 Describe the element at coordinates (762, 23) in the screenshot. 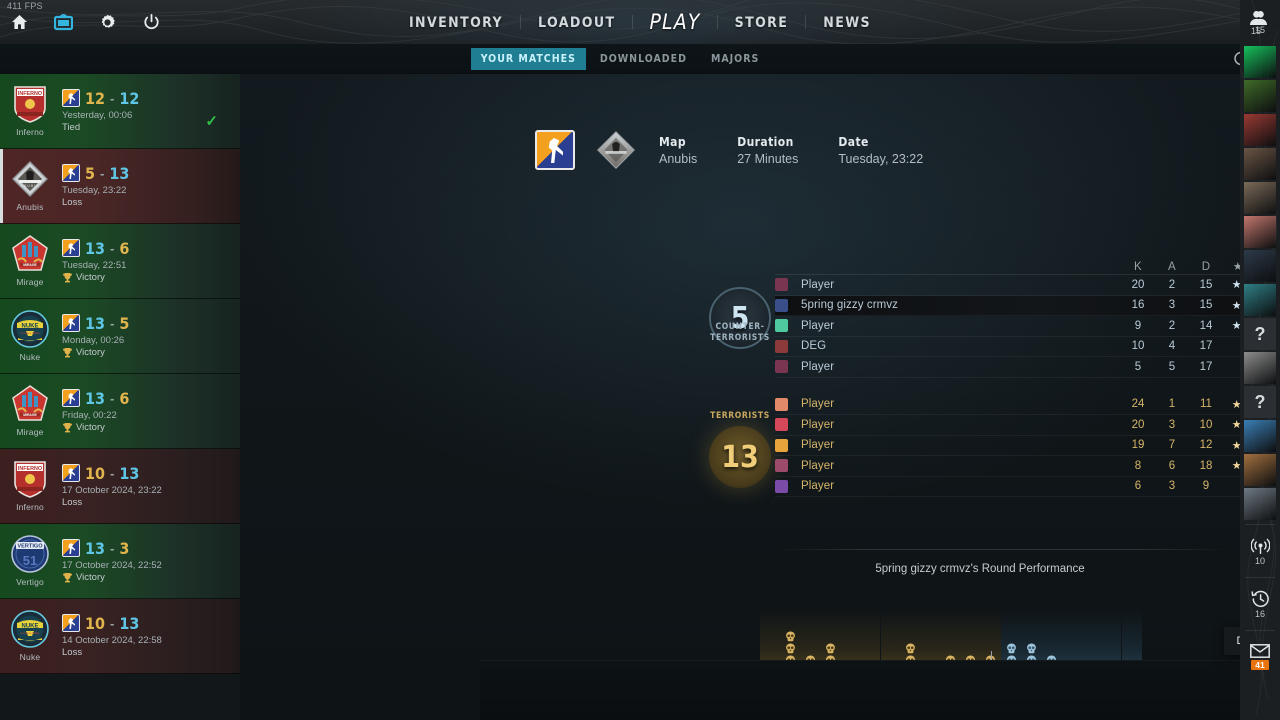

I see `nav-item-store: STORE` at that location.